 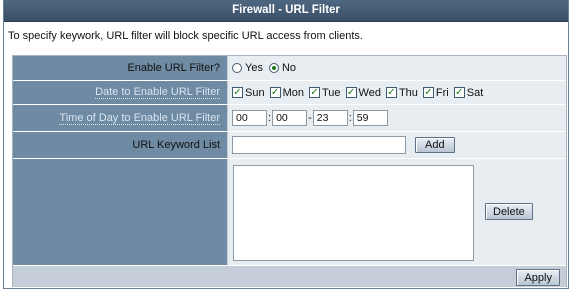 What do you see at coordinates (157, 92) in the screenshot?
I see `date-label-text: Date to Enable URL Filter` at bounding box center [157, 92].